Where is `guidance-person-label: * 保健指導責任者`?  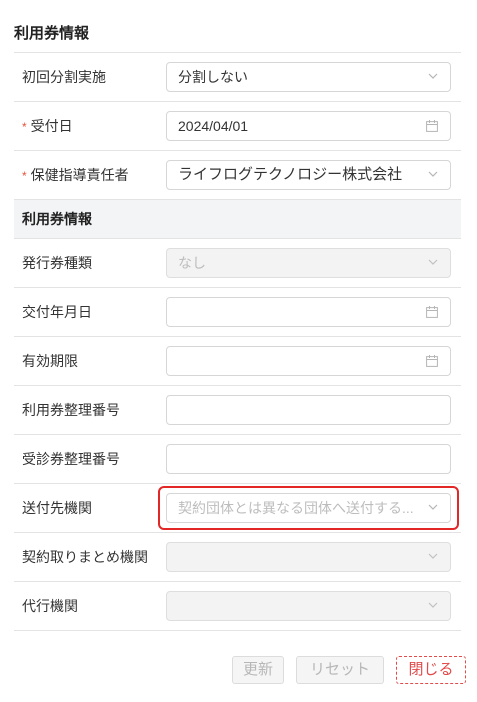
guidance-person-label: * 保健指導責任者 is located at coordinates (75, 175).